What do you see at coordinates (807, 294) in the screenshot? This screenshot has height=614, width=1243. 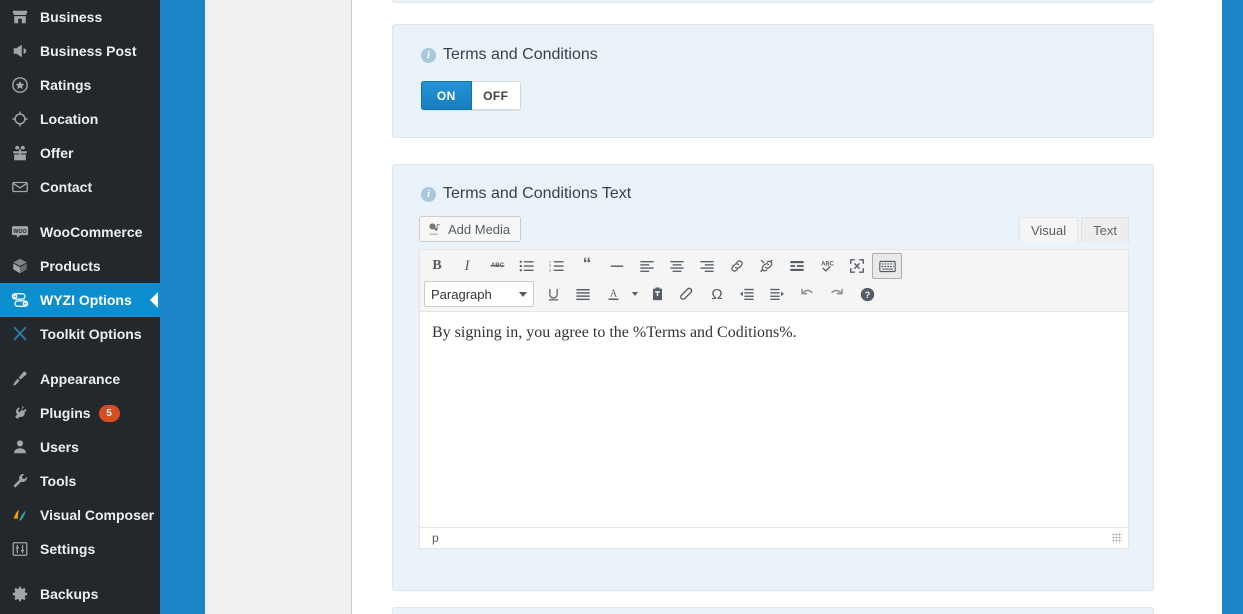 I see `undo-button` at bounding box center [807, 294].